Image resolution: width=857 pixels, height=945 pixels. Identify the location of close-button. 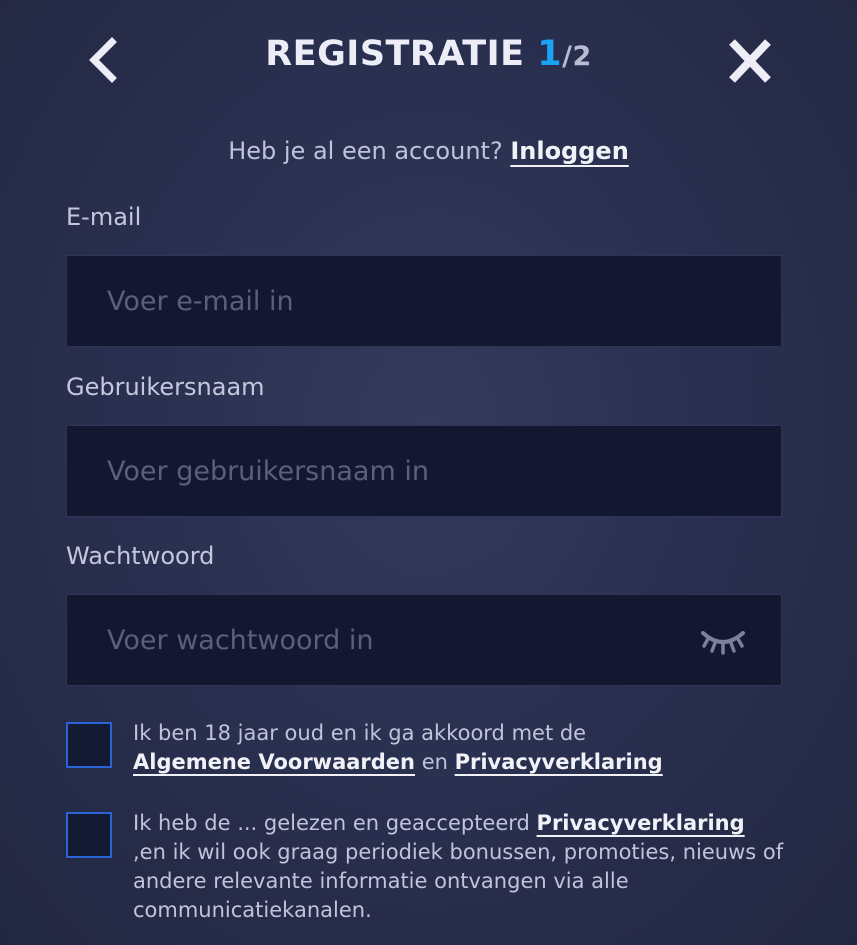
(750, 61).